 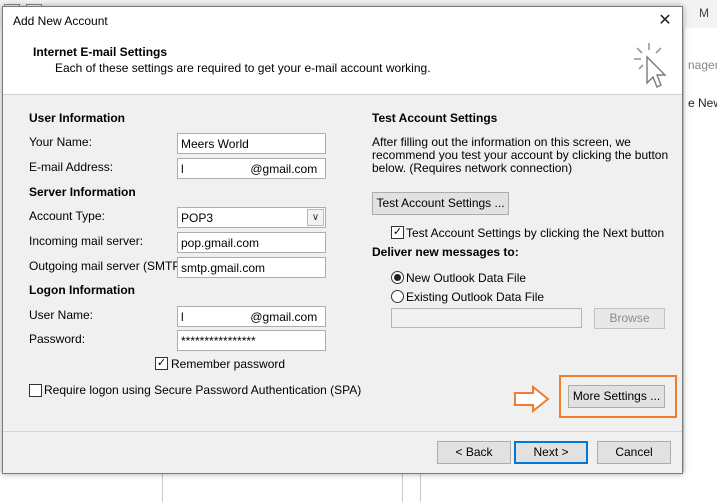 What do you see at coordinates (60, 21) in the screenshot?
I see `dialog-title: Add New Account` at bounding box center [60, 21].